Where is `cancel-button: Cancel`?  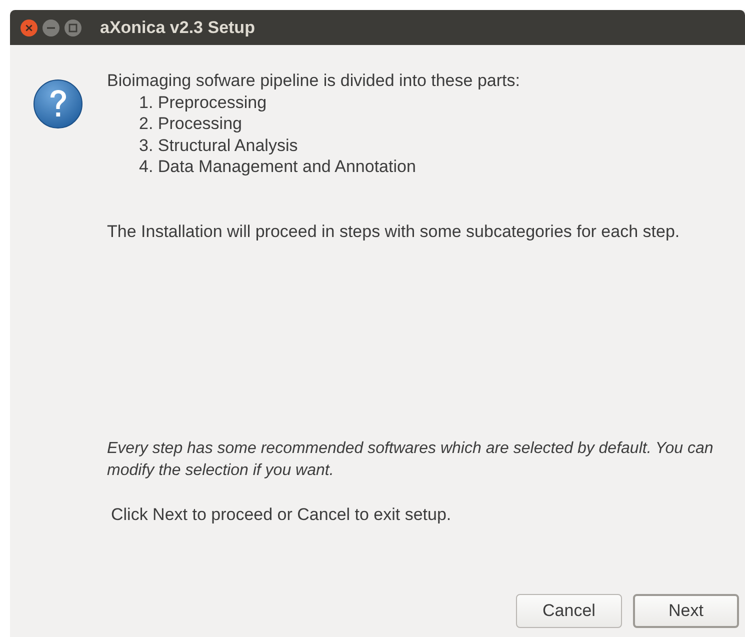
cancel-button: Cancel is located at coordinates (569, 611).